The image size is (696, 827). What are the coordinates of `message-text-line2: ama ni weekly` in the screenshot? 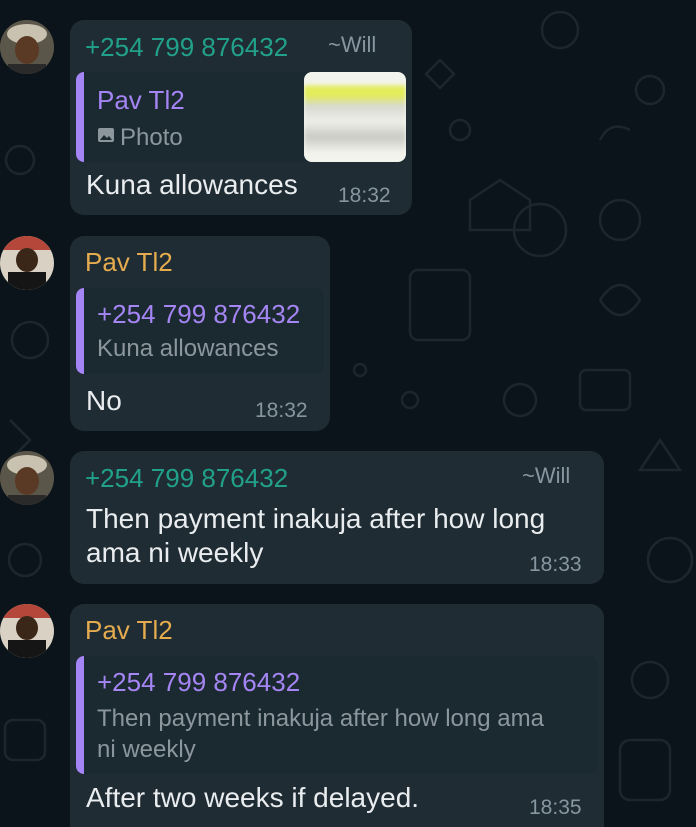 It's located at (175, 552).